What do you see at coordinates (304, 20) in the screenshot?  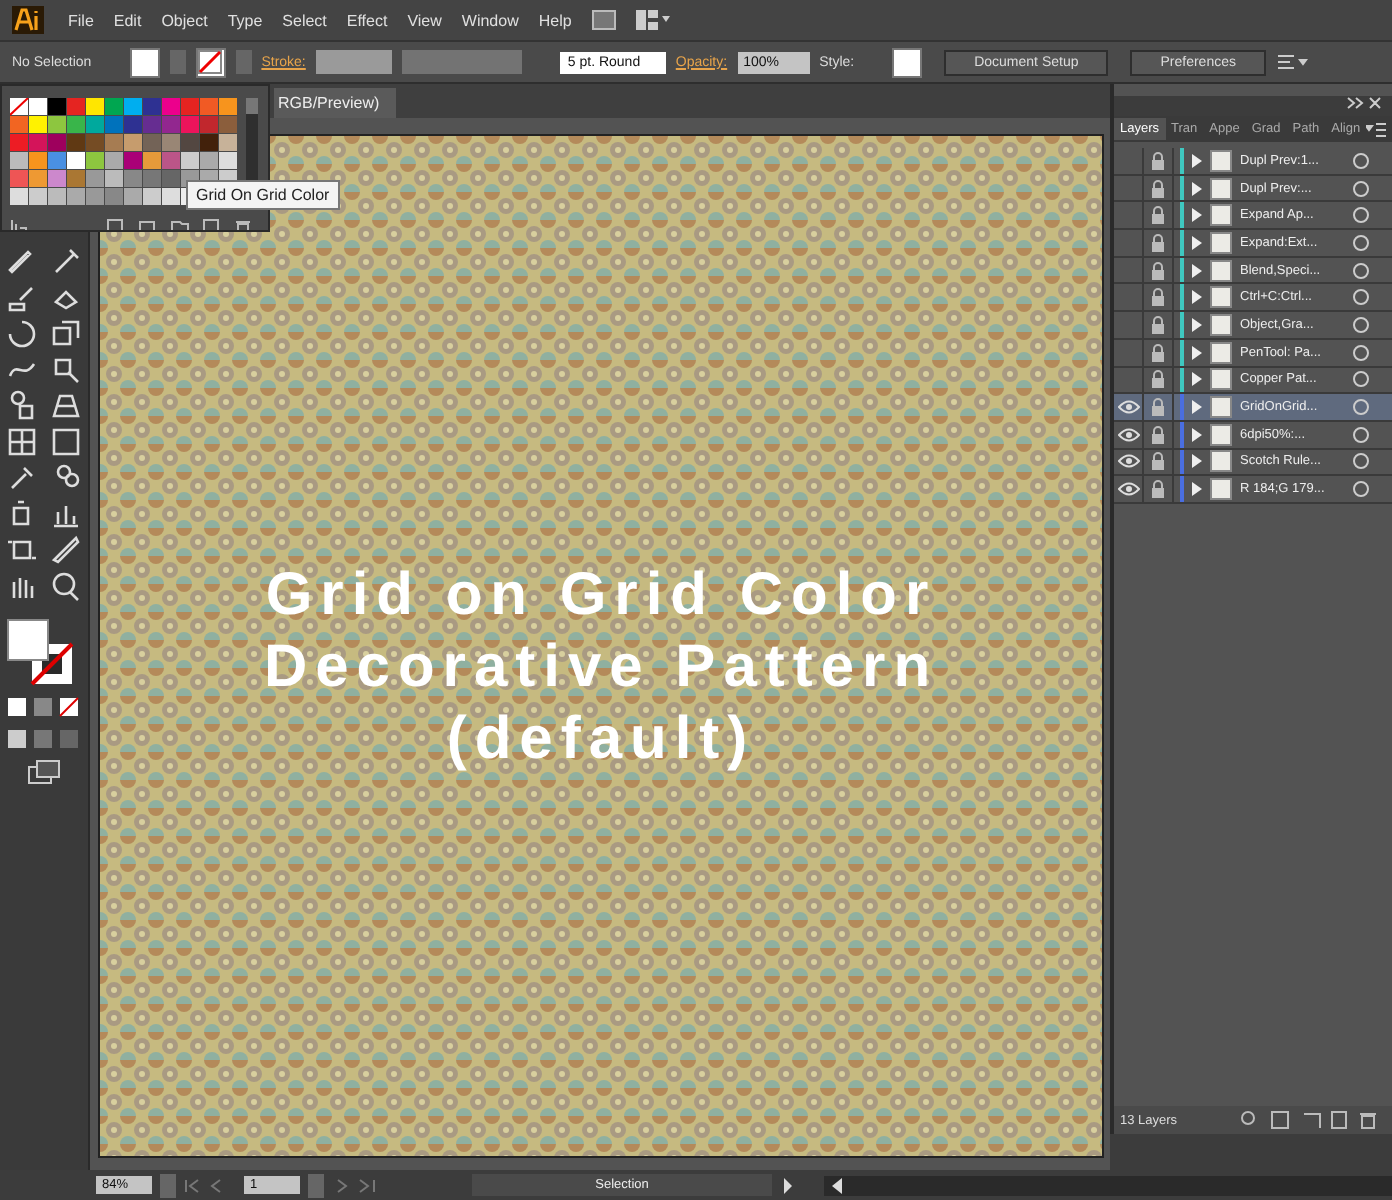 I see `menu-item: Select` at bounding box center [304, 20].